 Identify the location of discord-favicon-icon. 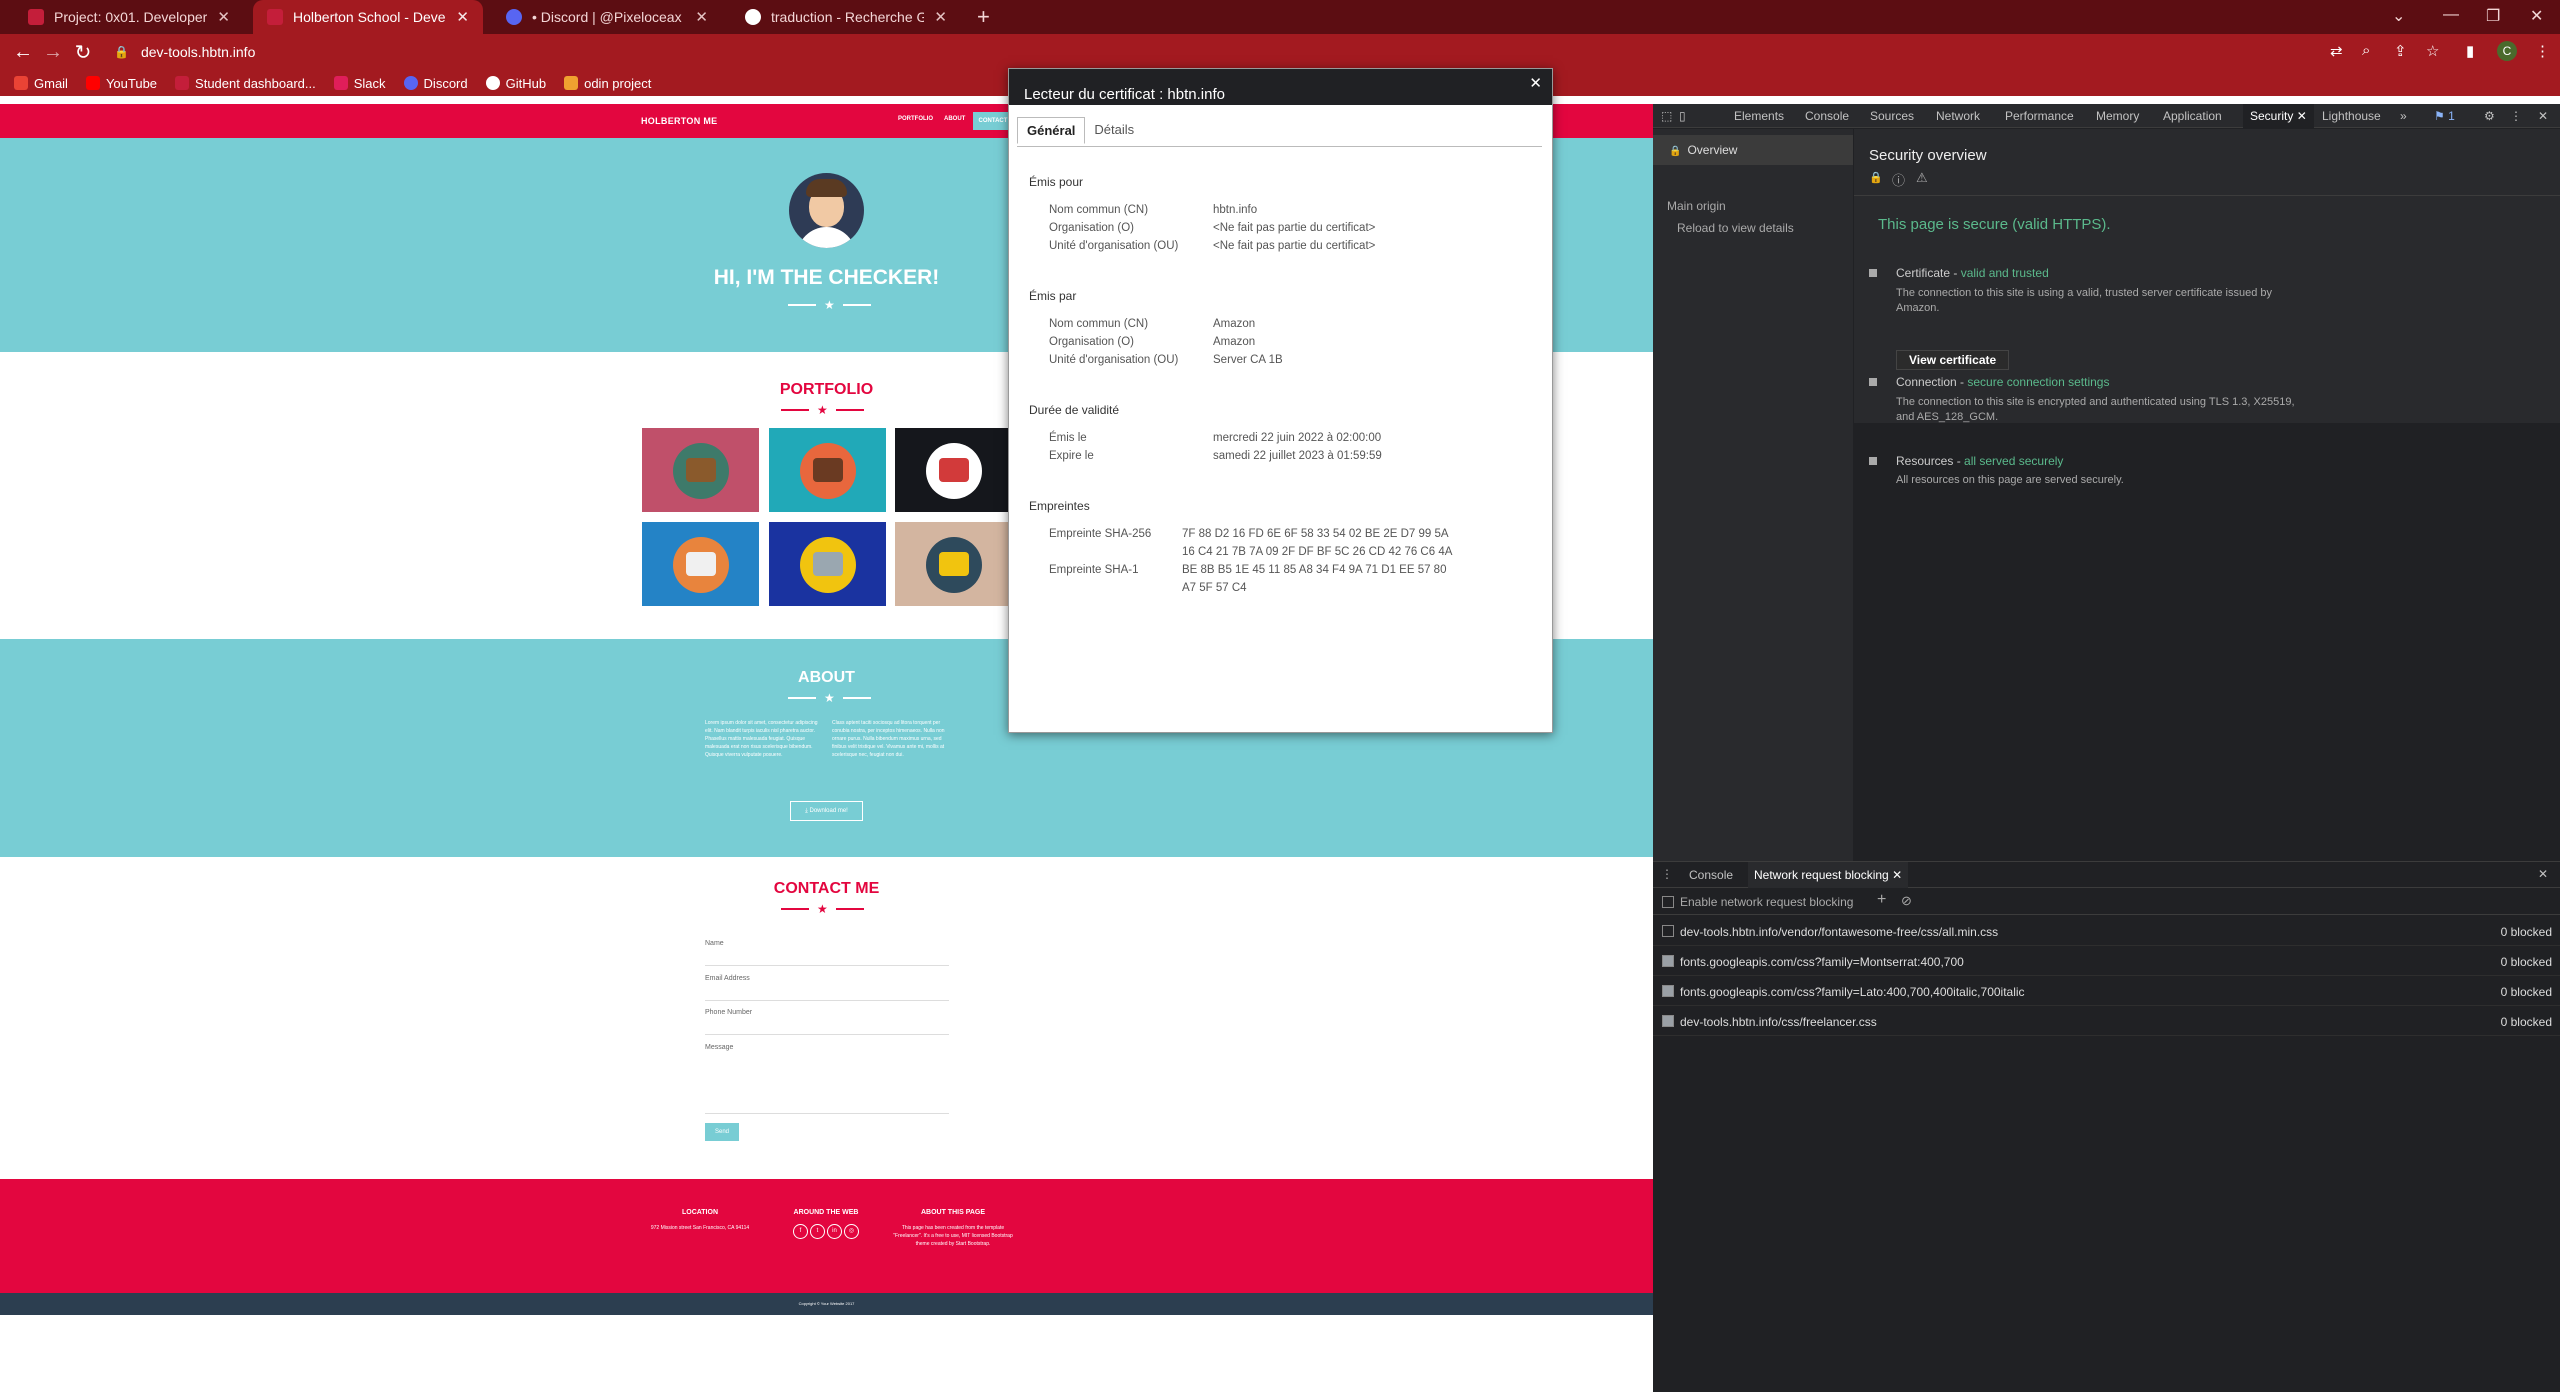
(514, 17).